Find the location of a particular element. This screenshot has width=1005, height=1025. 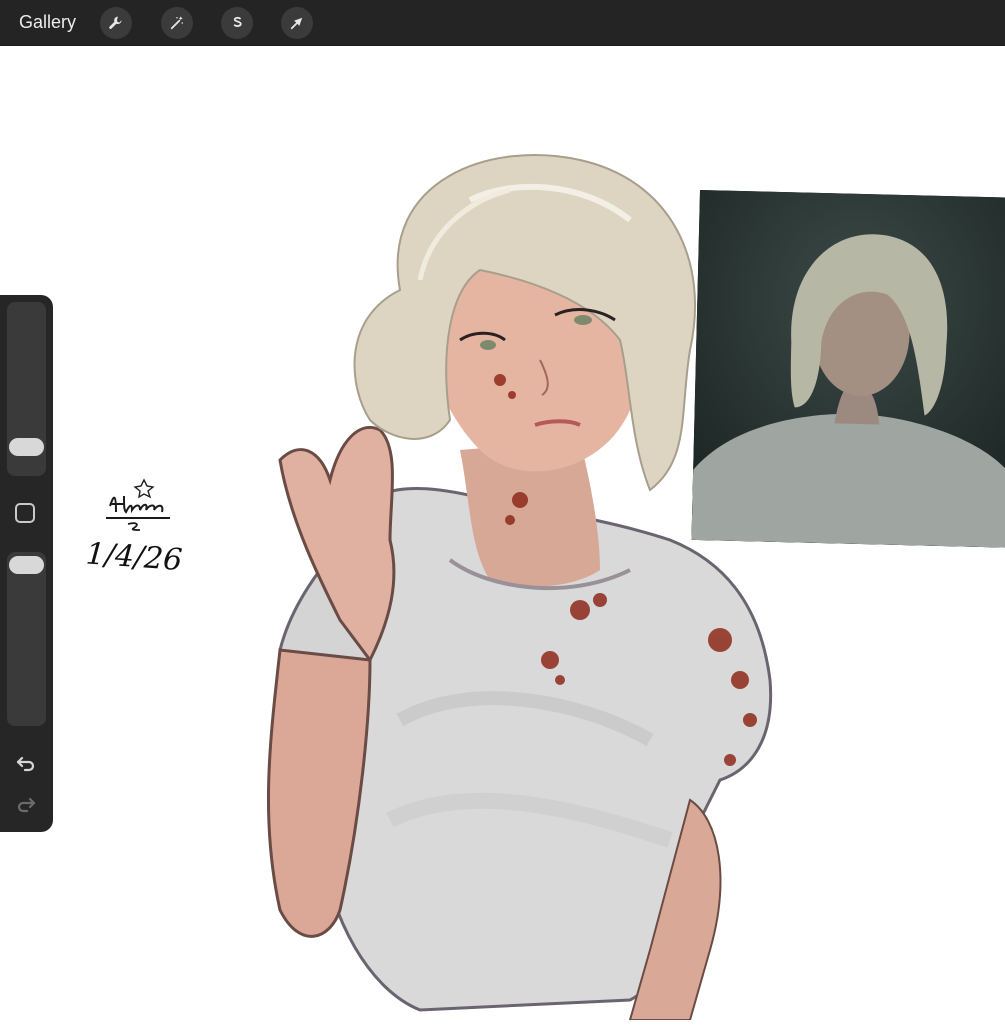

wrench-icon is located at coordinates (115, 22).